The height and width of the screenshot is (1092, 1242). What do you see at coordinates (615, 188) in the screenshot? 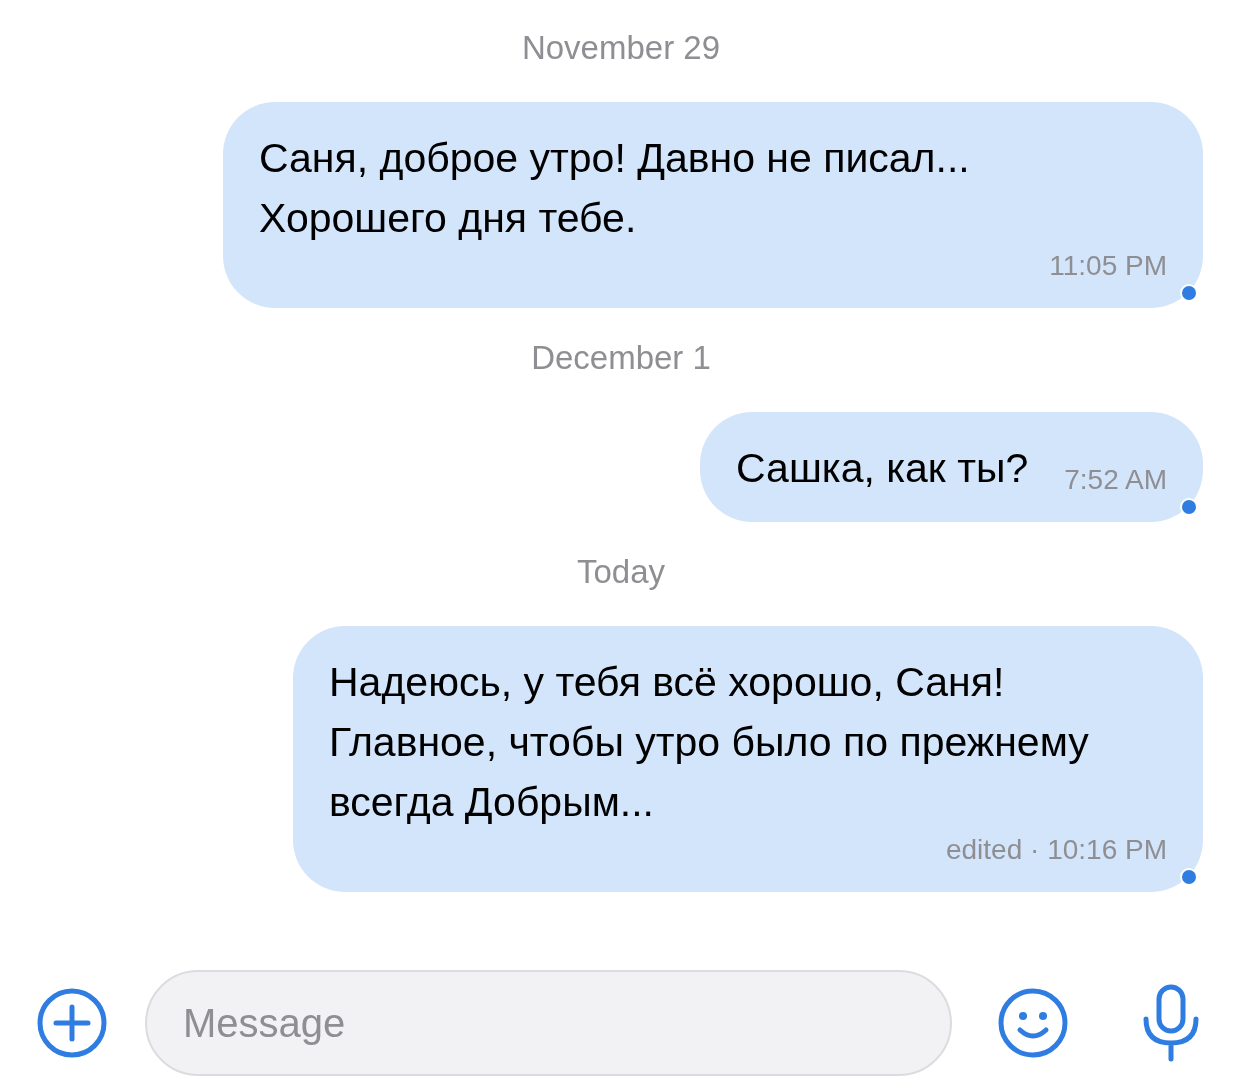
I see `message-text: Саня, доброе утро! Давно не писал... Хорошего дня тебе.` at bounding box center [615, 188].